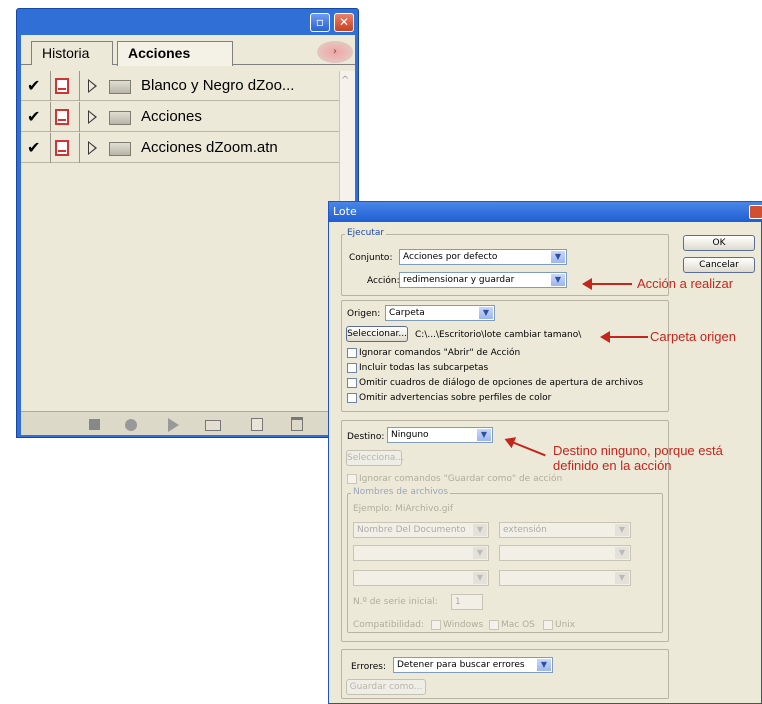 This screenshot has width=762, height=704. I want to click on windows-label: Windows, so click(463, 625).